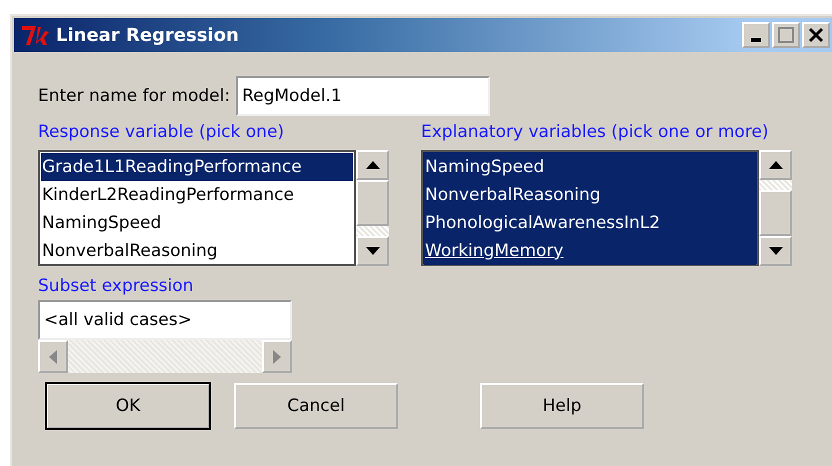  I want to click on horizontal-scrollbar, so click(165, 356).